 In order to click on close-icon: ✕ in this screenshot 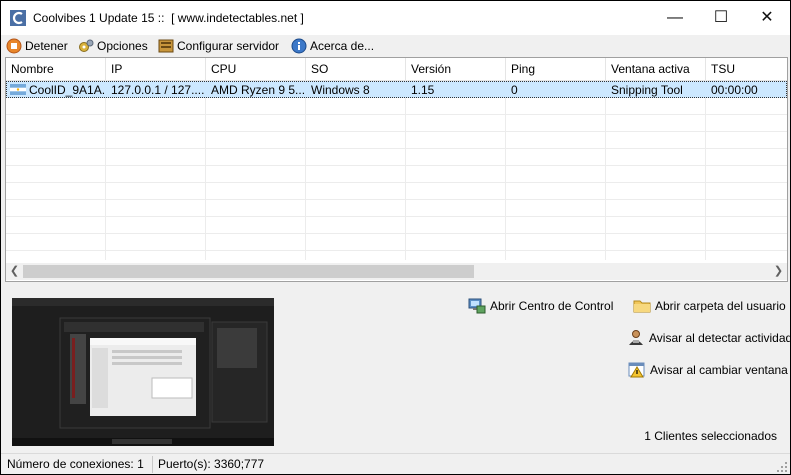, I will do `click(767, 17)`.